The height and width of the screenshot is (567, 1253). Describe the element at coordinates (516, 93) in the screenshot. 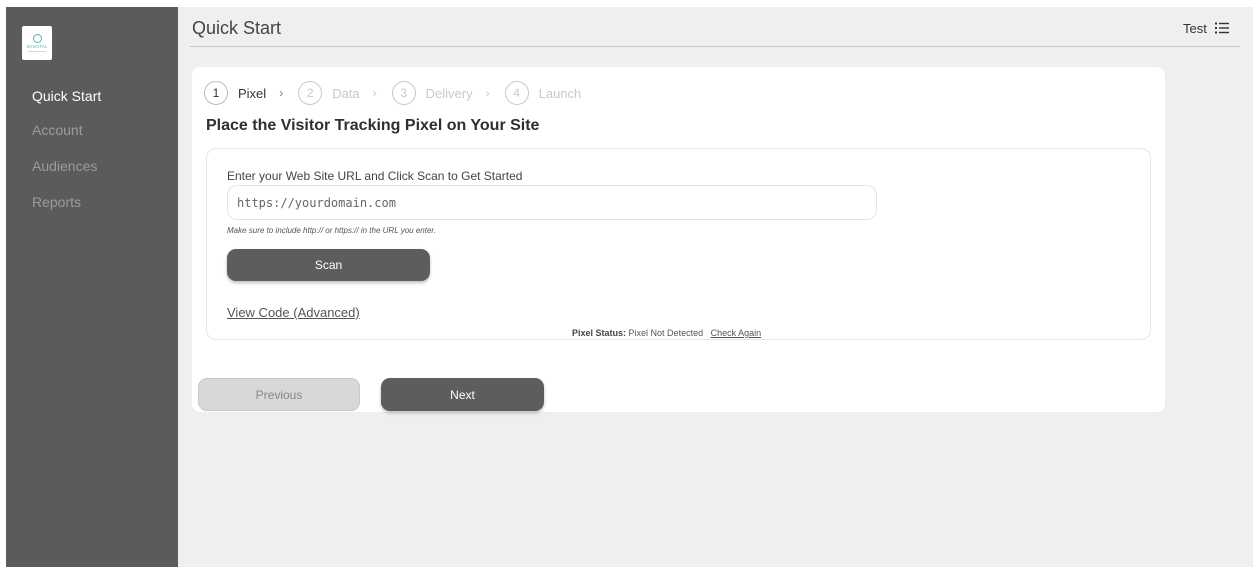

I see `step-number: 4` at that location.